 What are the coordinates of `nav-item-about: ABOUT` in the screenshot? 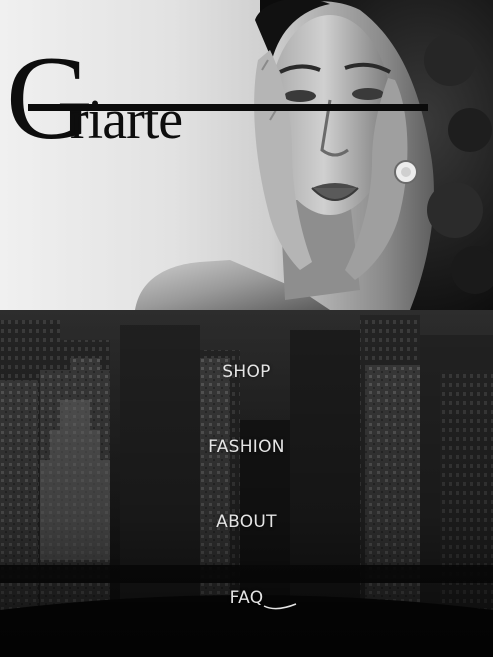 It's located at (246, 522).